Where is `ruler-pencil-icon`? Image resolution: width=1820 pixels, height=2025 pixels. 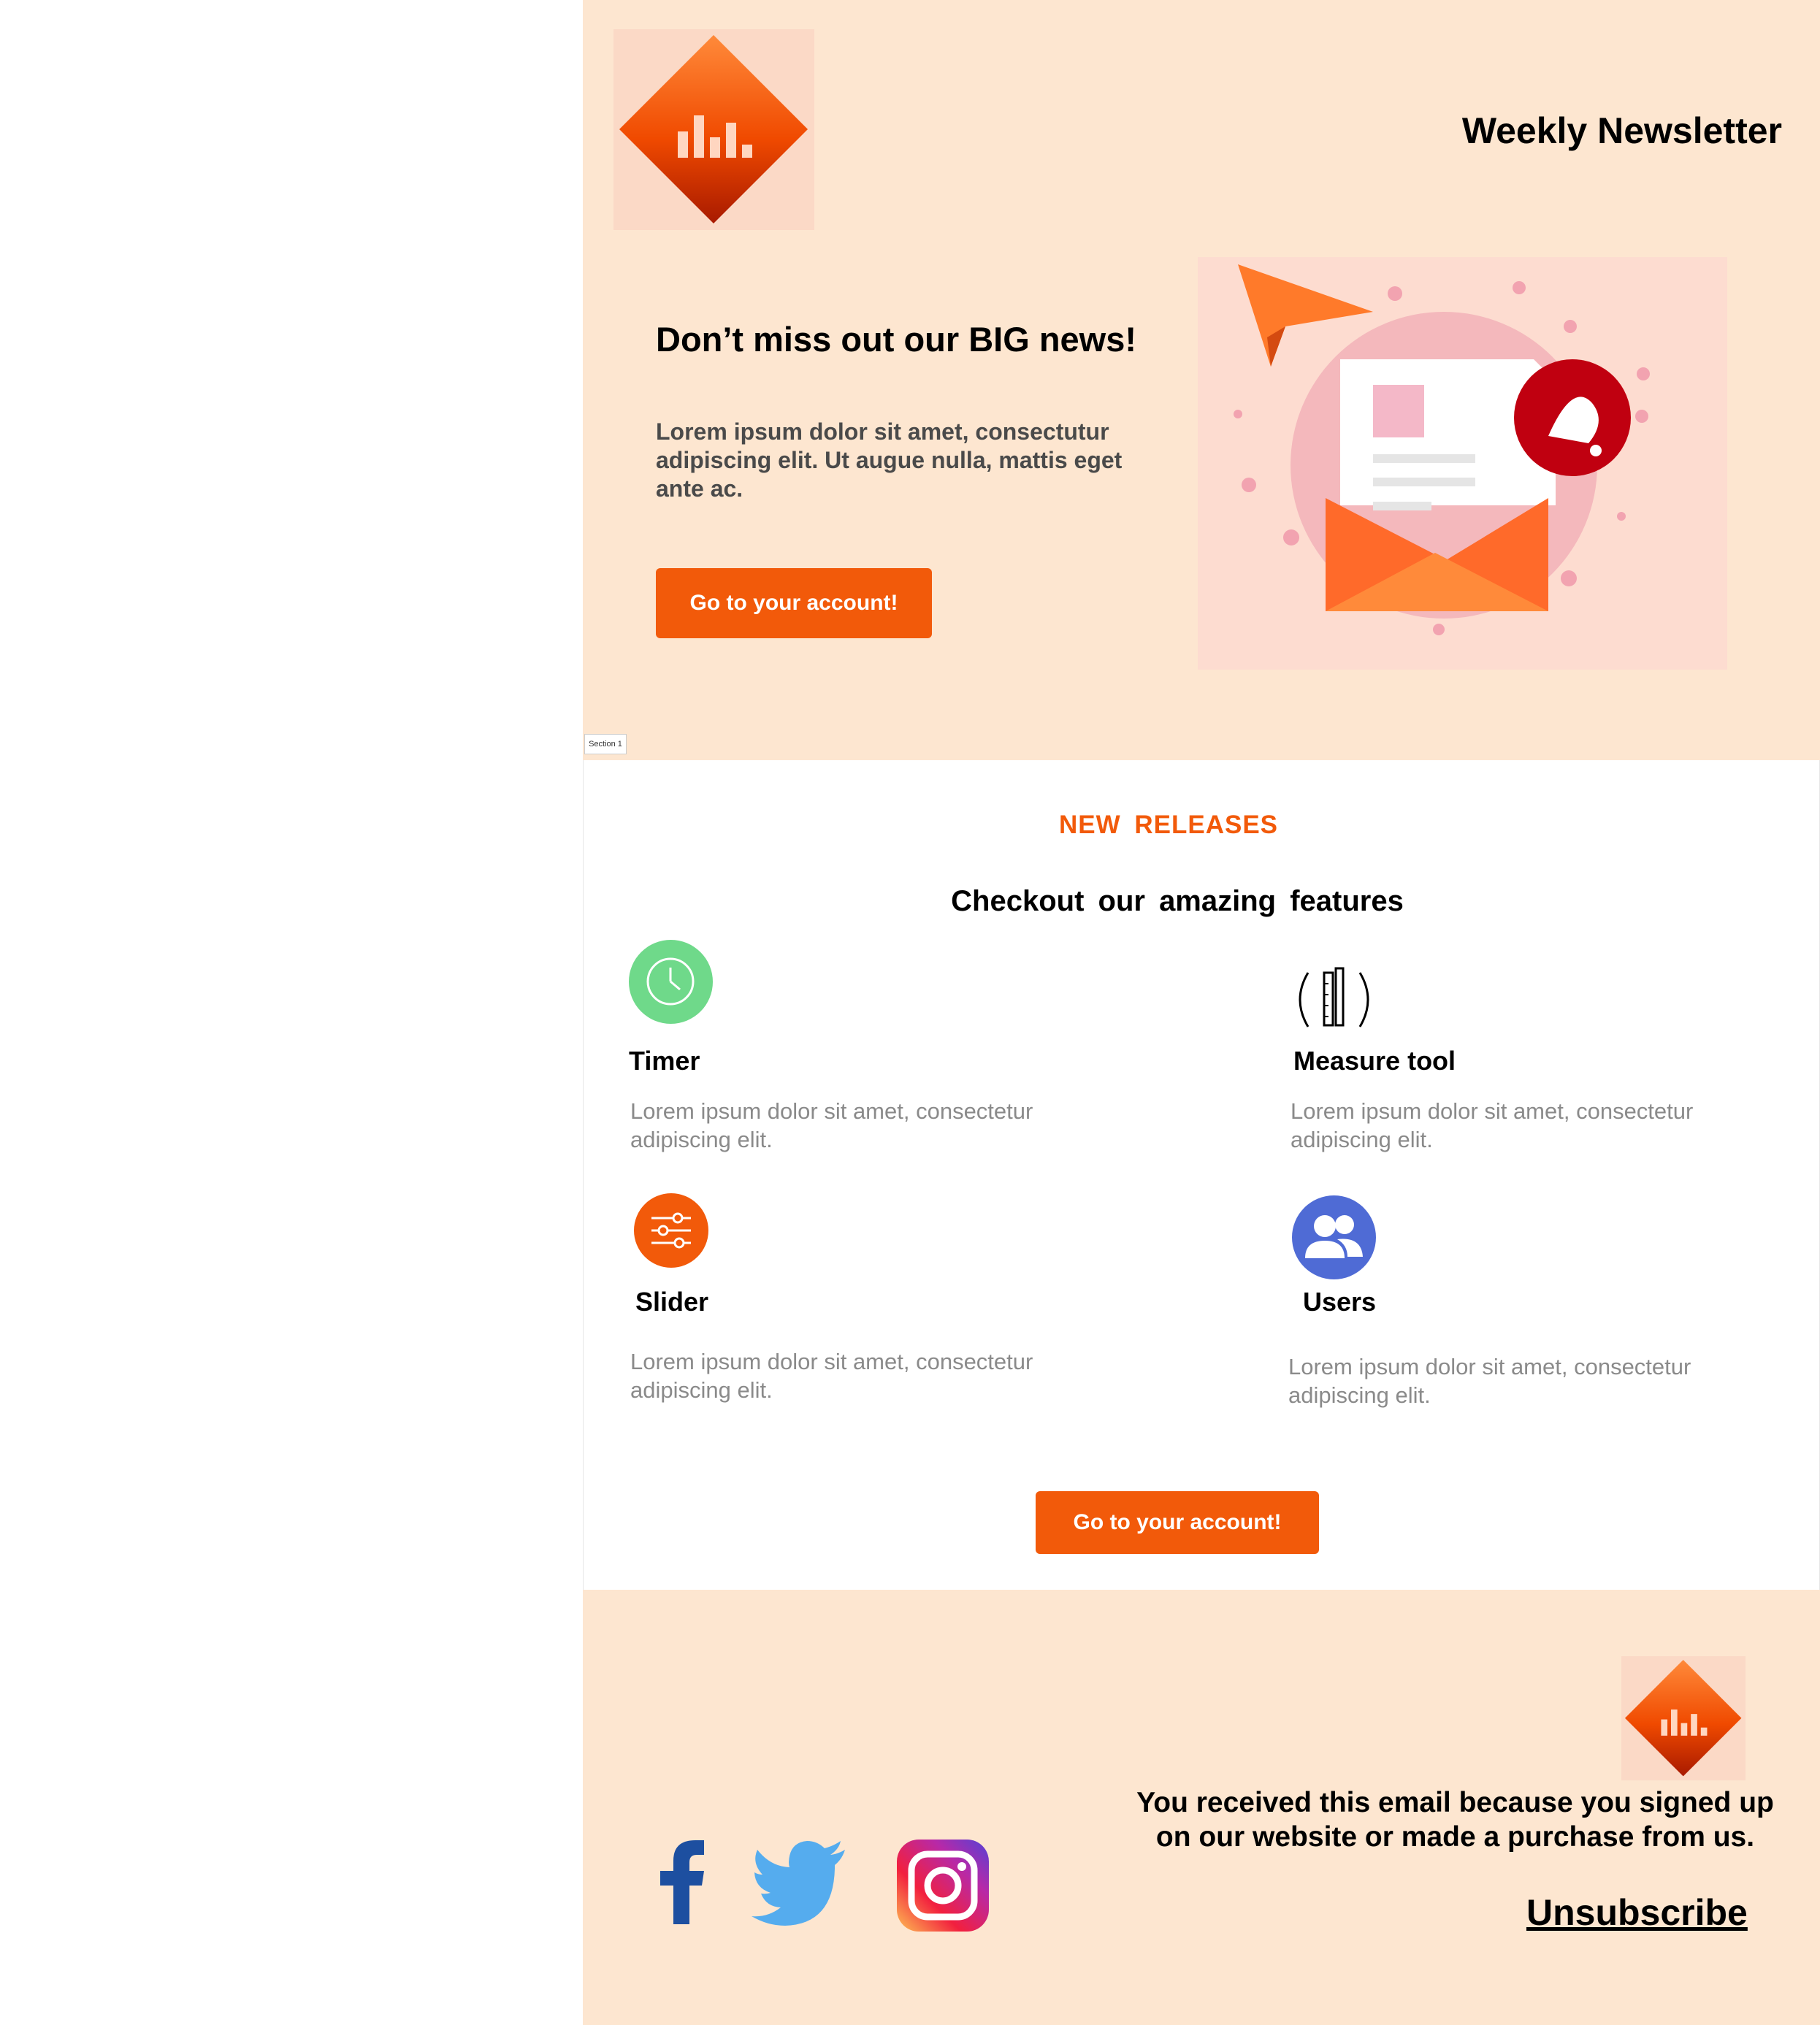
ruler-pencil-icon is located at coordinates (1334, 1000).